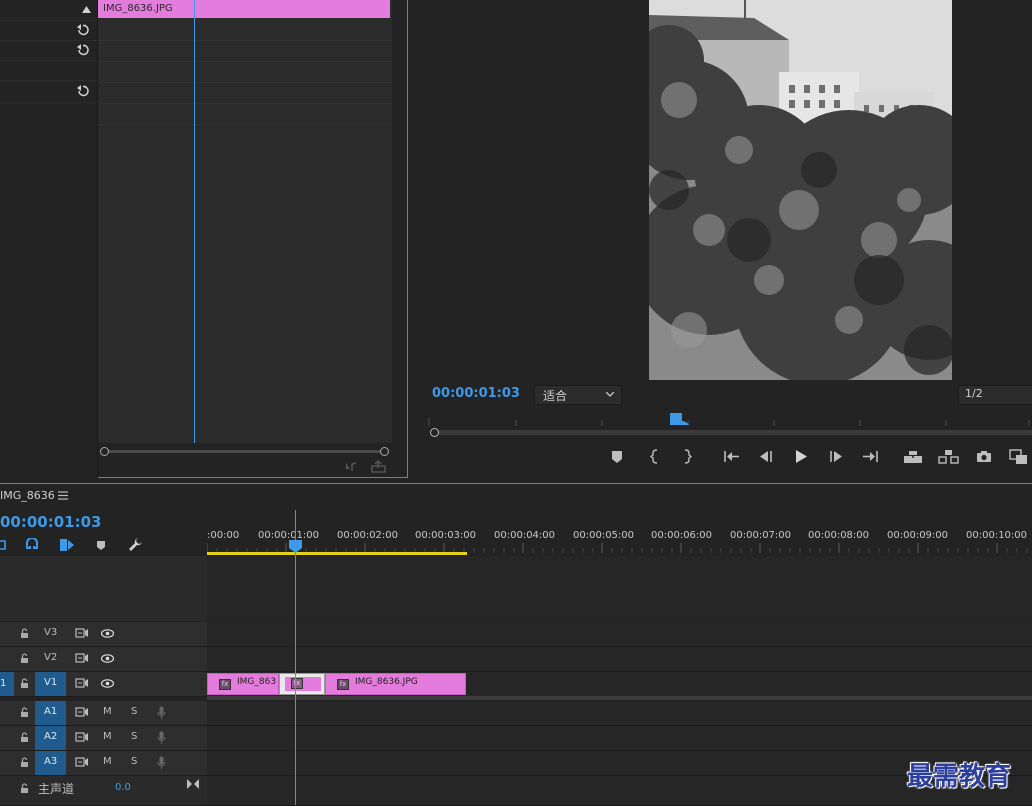  Describe the element at coordinates (525, 535) in the screenshot. I see `ruler-label: 00:00:04:00` at that location.